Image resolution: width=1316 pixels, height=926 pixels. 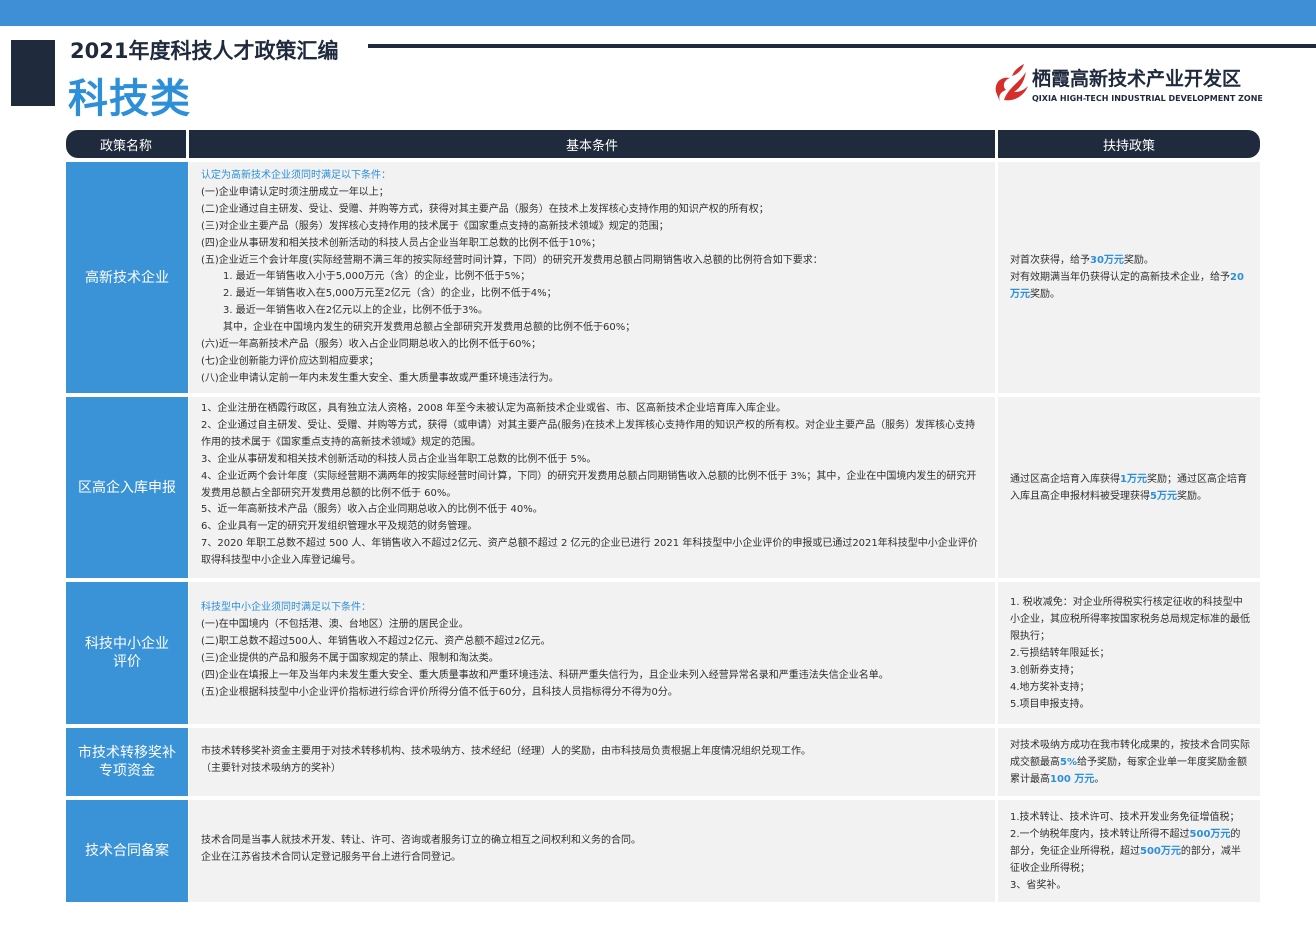 What do you see at coordinates (335, 624) in the screenshot?
I see `condition-line: (一)在中国境内（不包括港、澳、台地区）注册的居民企业。` at bounding box center [335, 624].